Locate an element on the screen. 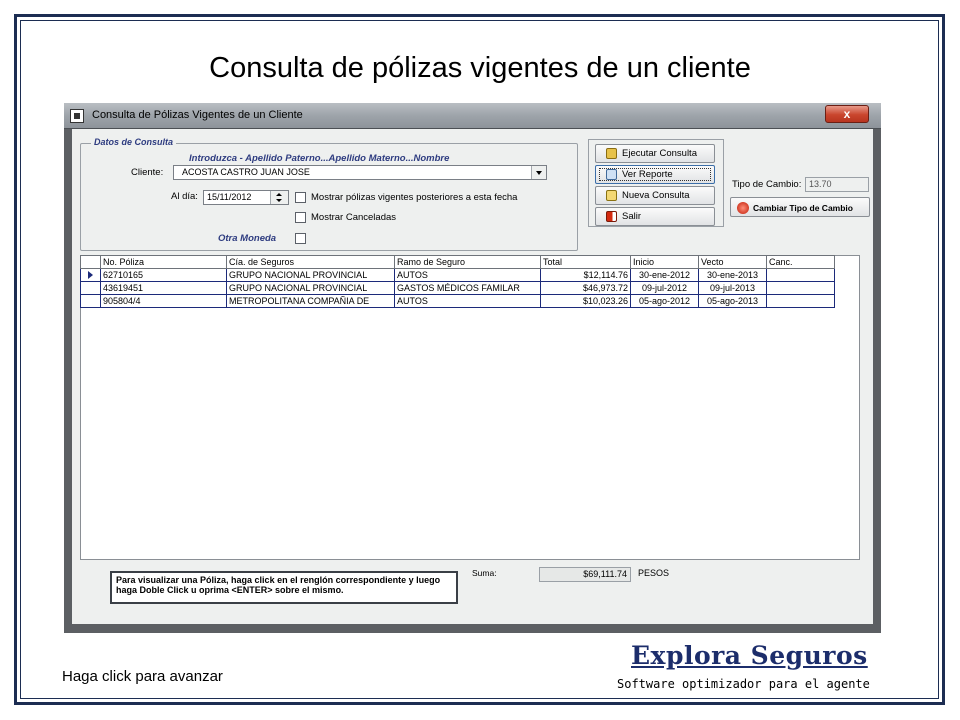 The width and height of the screenshot is (960, 720). canceled-label: Mostrar Canceladas is located at coordinates (354, 217).